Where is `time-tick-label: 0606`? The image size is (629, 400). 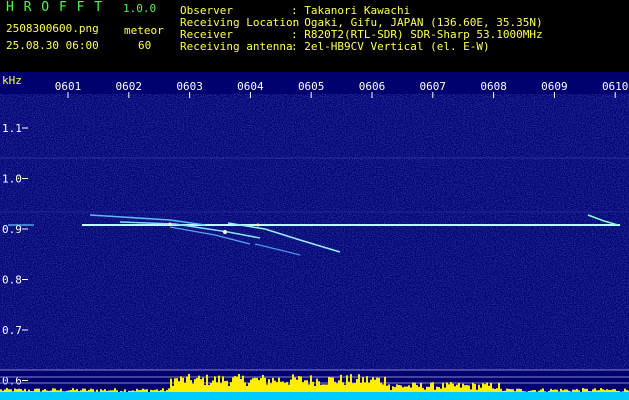 time-tick-label: 0606 is located at coordinates (372, 86).